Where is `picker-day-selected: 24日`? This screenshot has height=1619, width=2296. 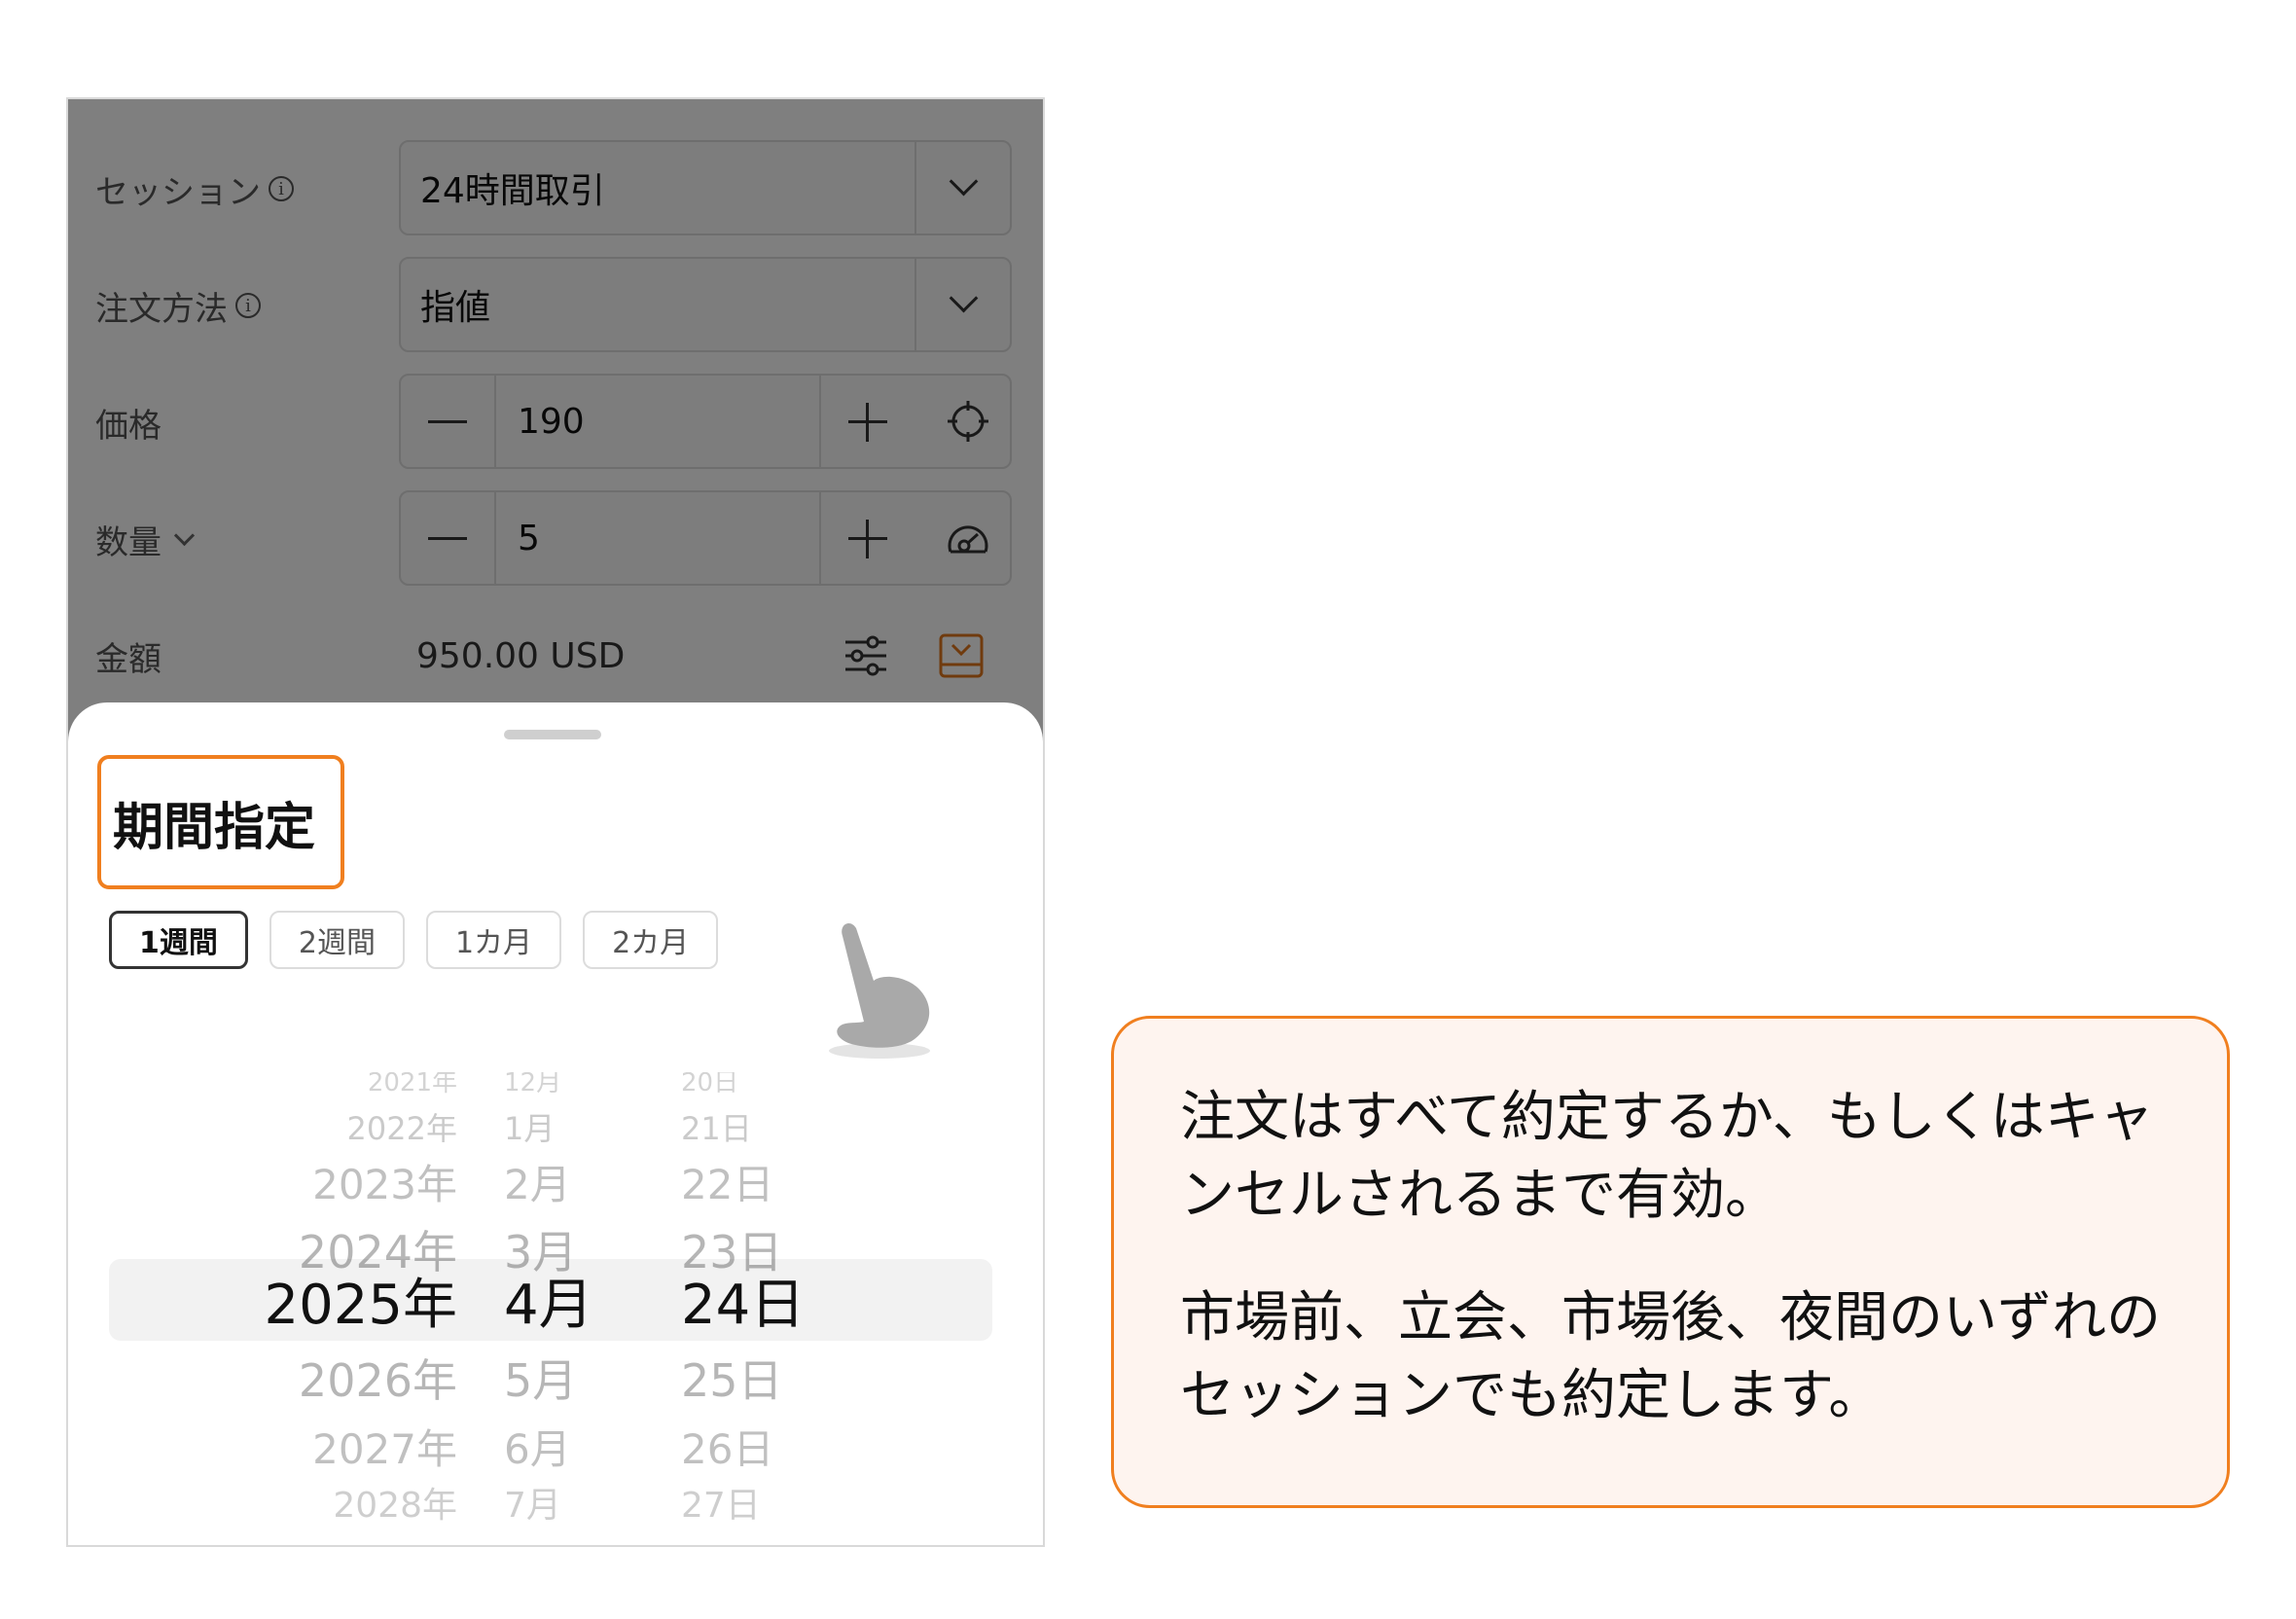
picker-day-selected: 24日 is located at coordinates (778, 1304).